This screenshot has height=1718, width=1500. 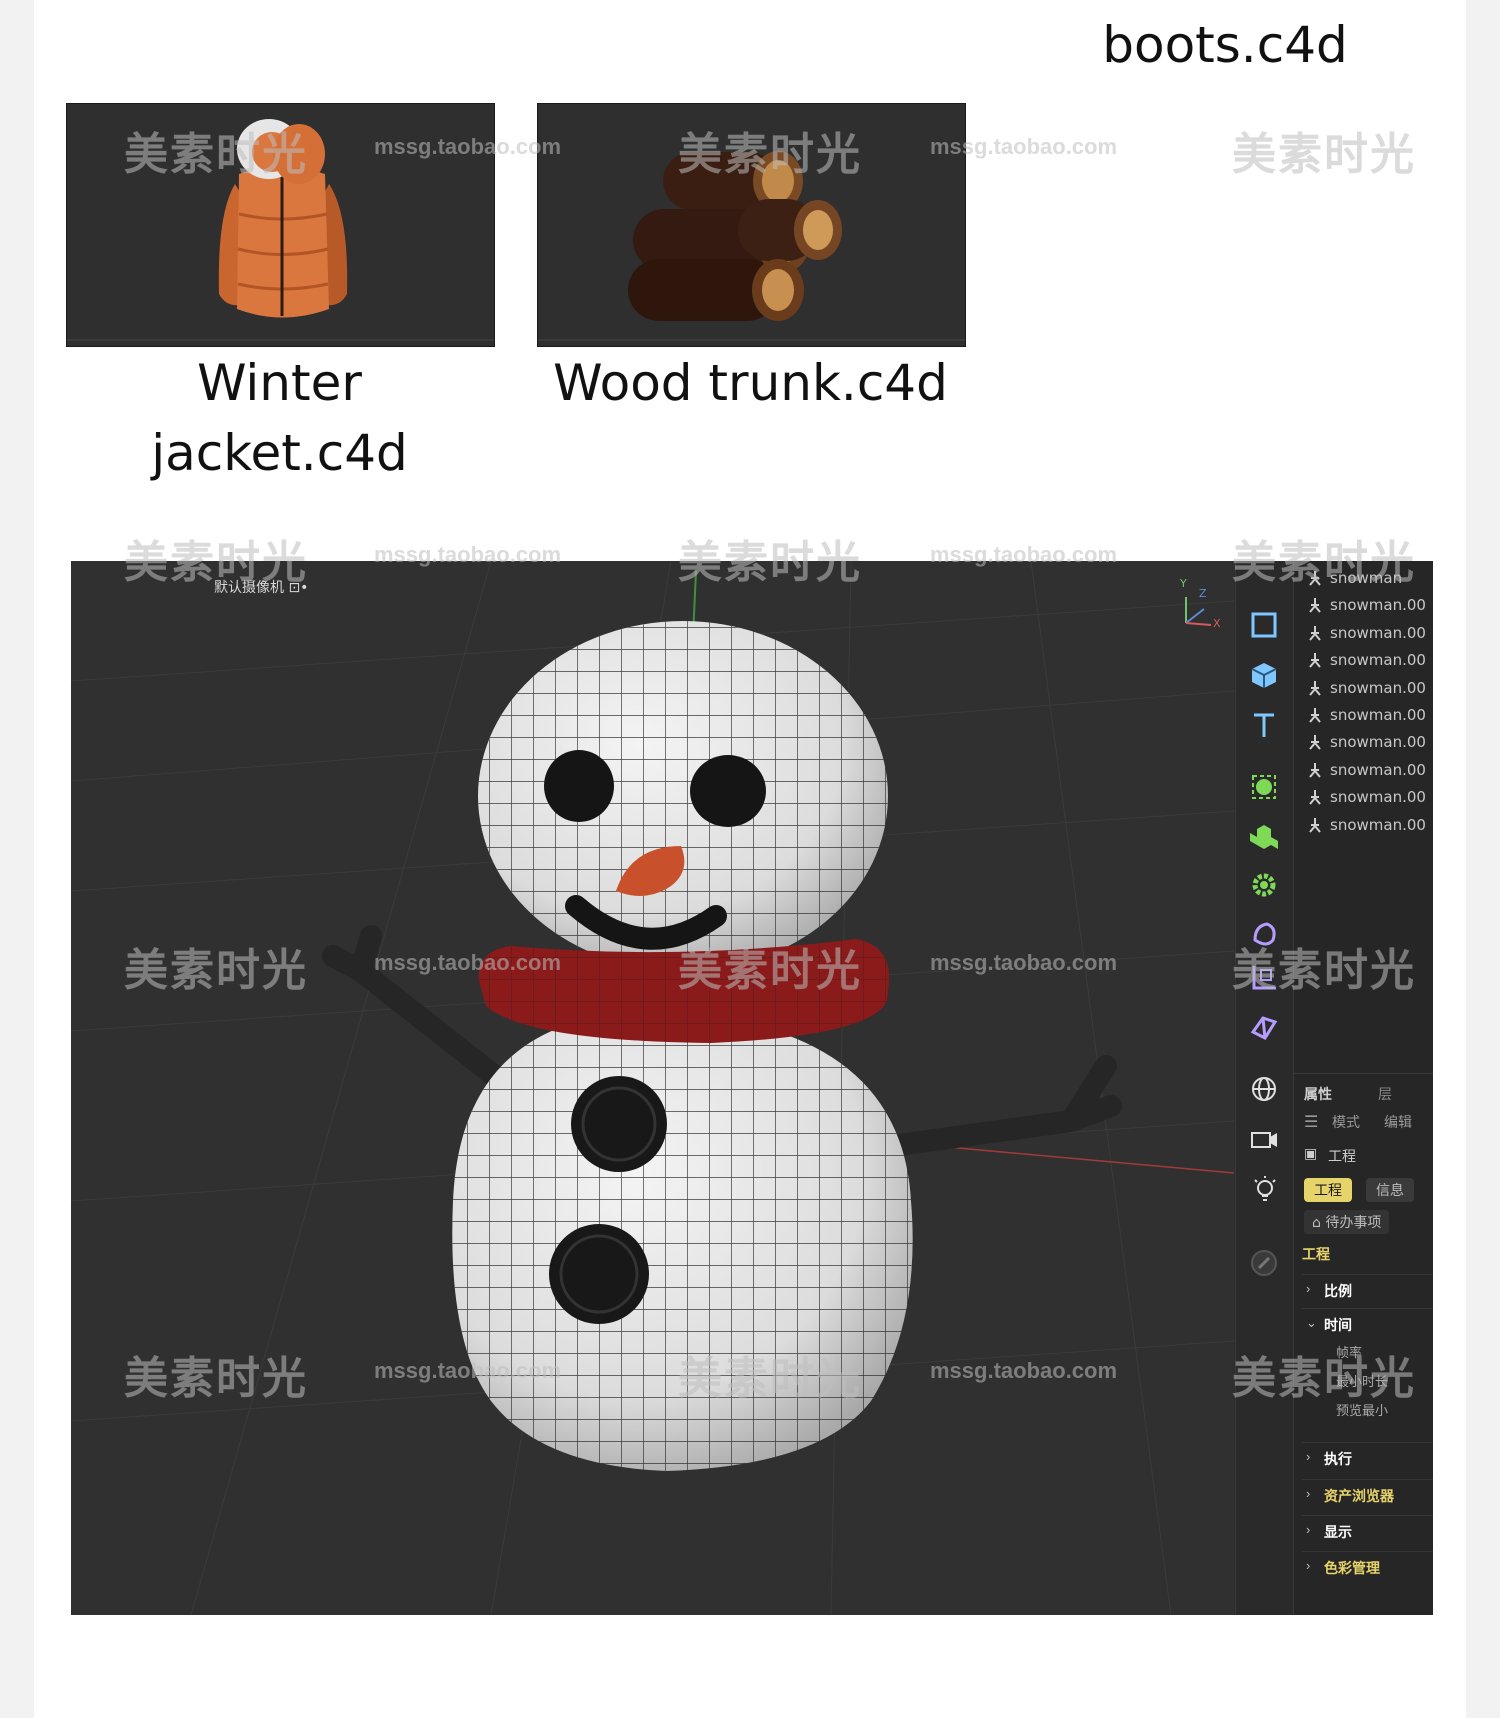 I want to click on axis-x-label: X, so click(x=1217, y=623).